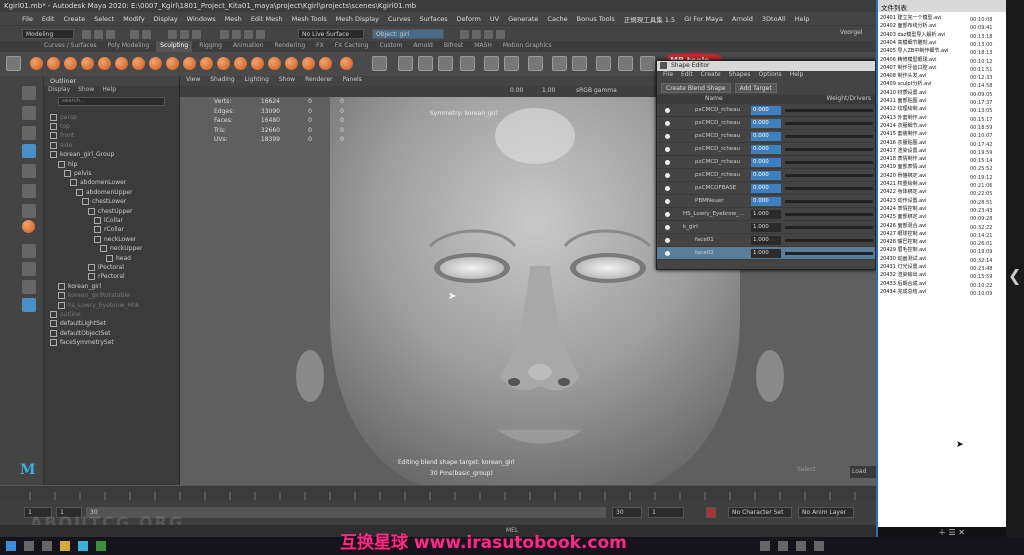 The height and width of the screenshot is (555, 1024). Describe the element at coordinates (155, 63) in the screenshot. I see `spray-brush-icon` at that location.